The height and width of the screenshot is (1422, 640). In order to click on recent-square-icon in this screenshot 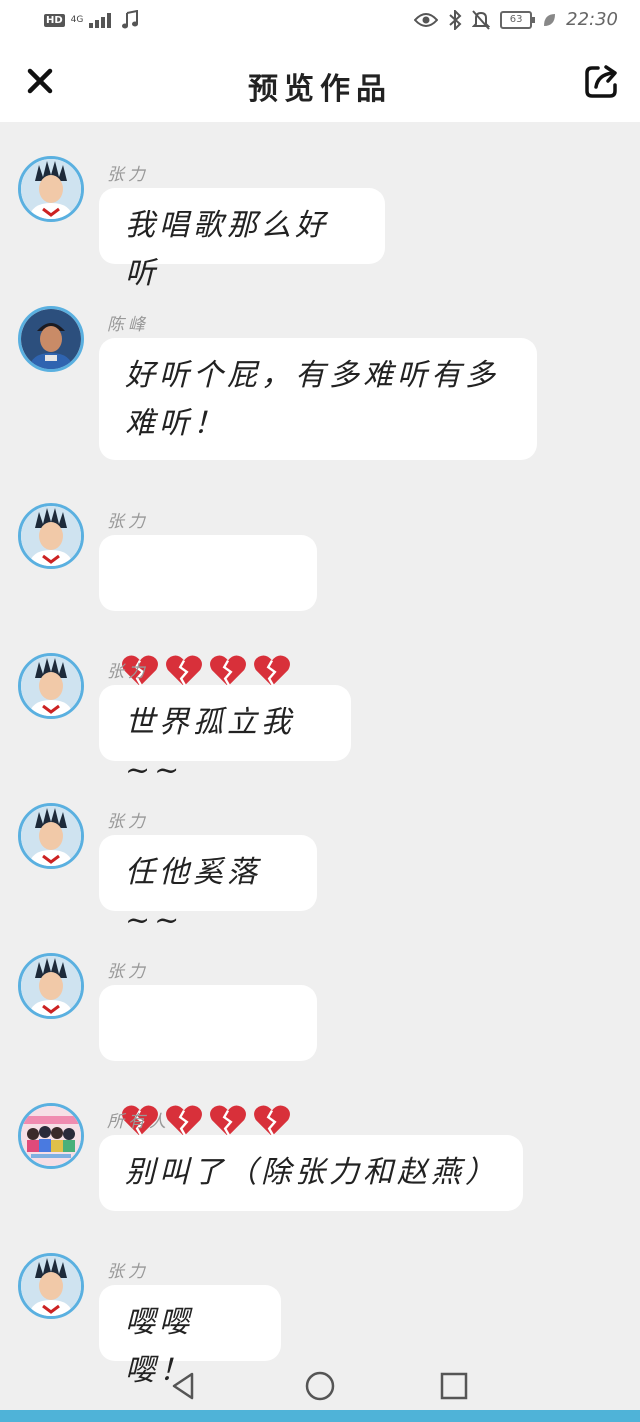, I will do `click(454, 1386)`.